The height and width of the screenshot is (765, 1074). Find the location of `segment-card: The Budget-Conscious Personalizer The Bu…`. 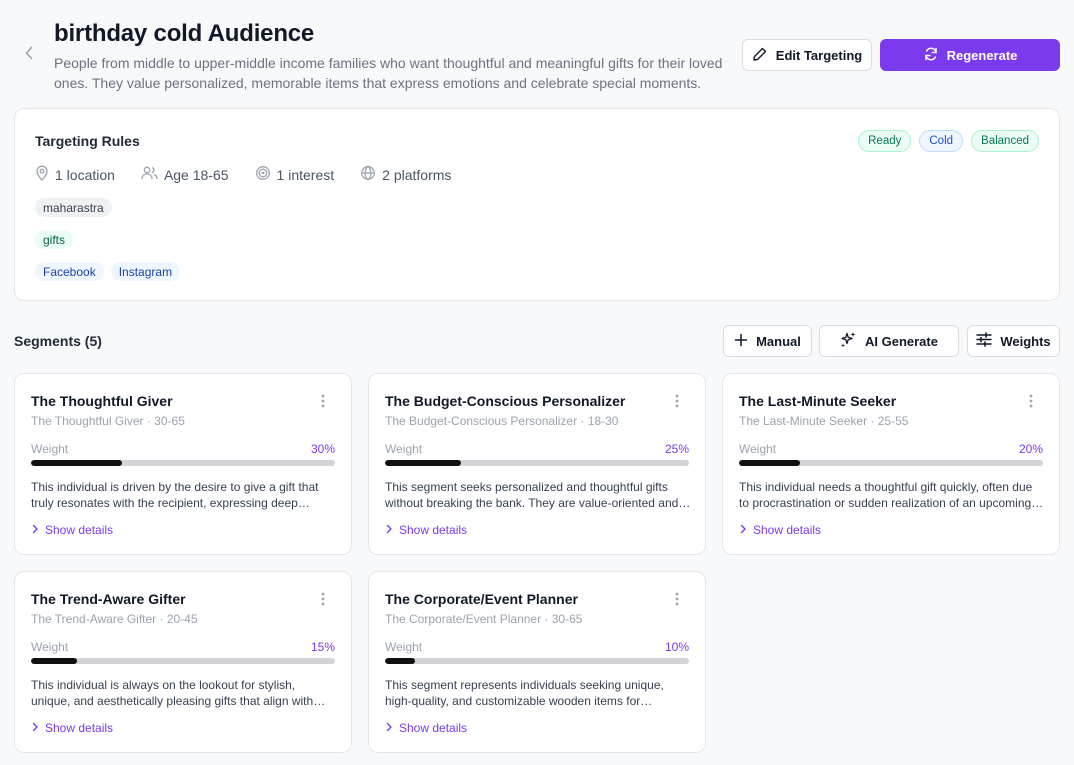

segment-card: The Budget-Conscious Personalizer The Bu… is located at coordinates (537, 464).